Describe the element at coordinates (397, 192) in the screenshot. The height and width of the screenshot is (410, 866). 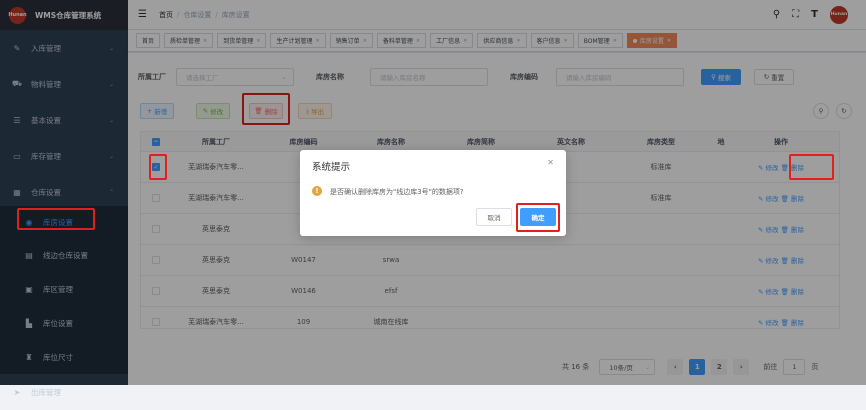
I see `dialog-message: 是否确认删除库房为"线边库3号"的数据项?` at that location.